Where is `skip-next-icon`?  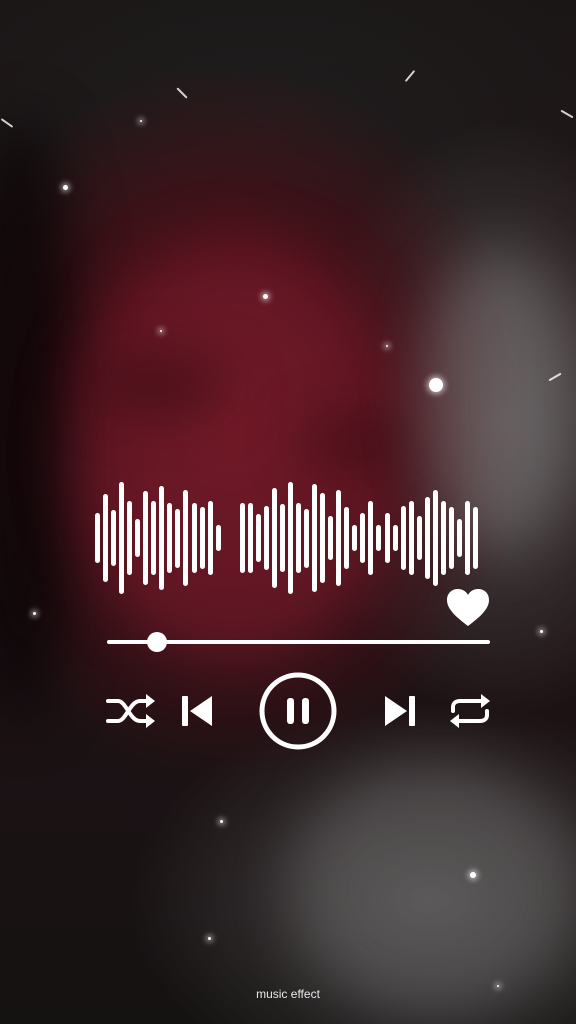 skip-next-icon is located at coordinates (400, 711).